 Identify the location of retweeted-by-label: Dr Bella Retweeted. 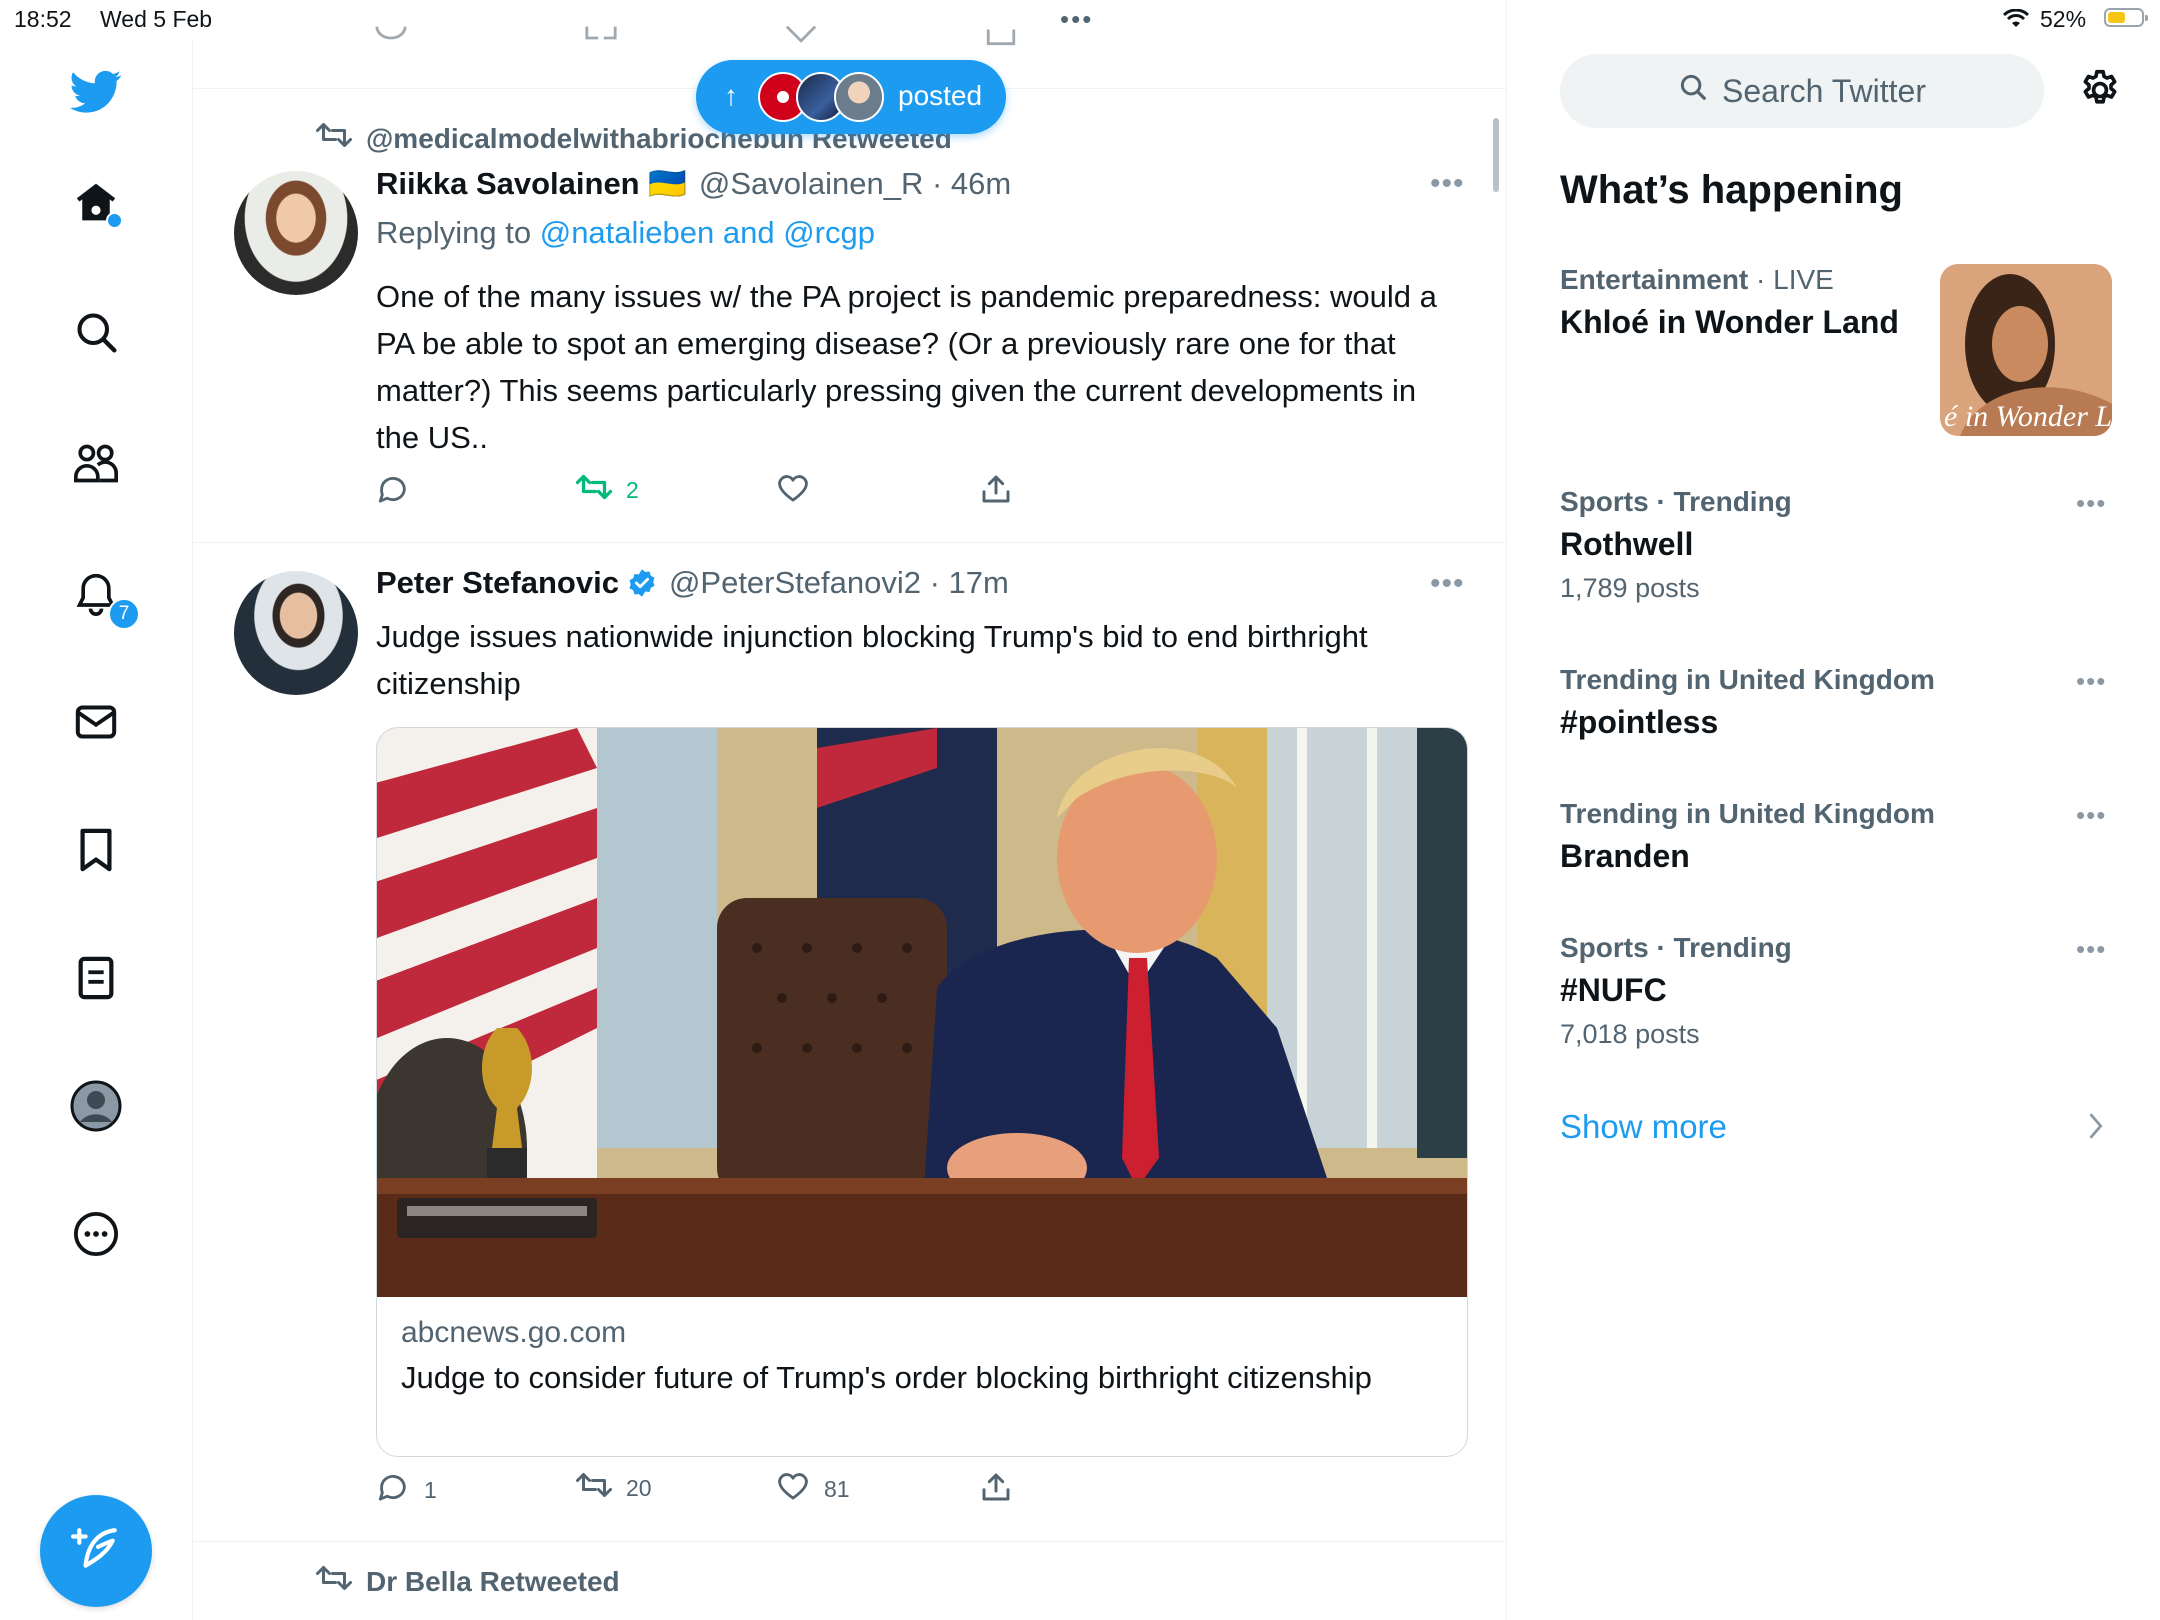
(493, 1582).